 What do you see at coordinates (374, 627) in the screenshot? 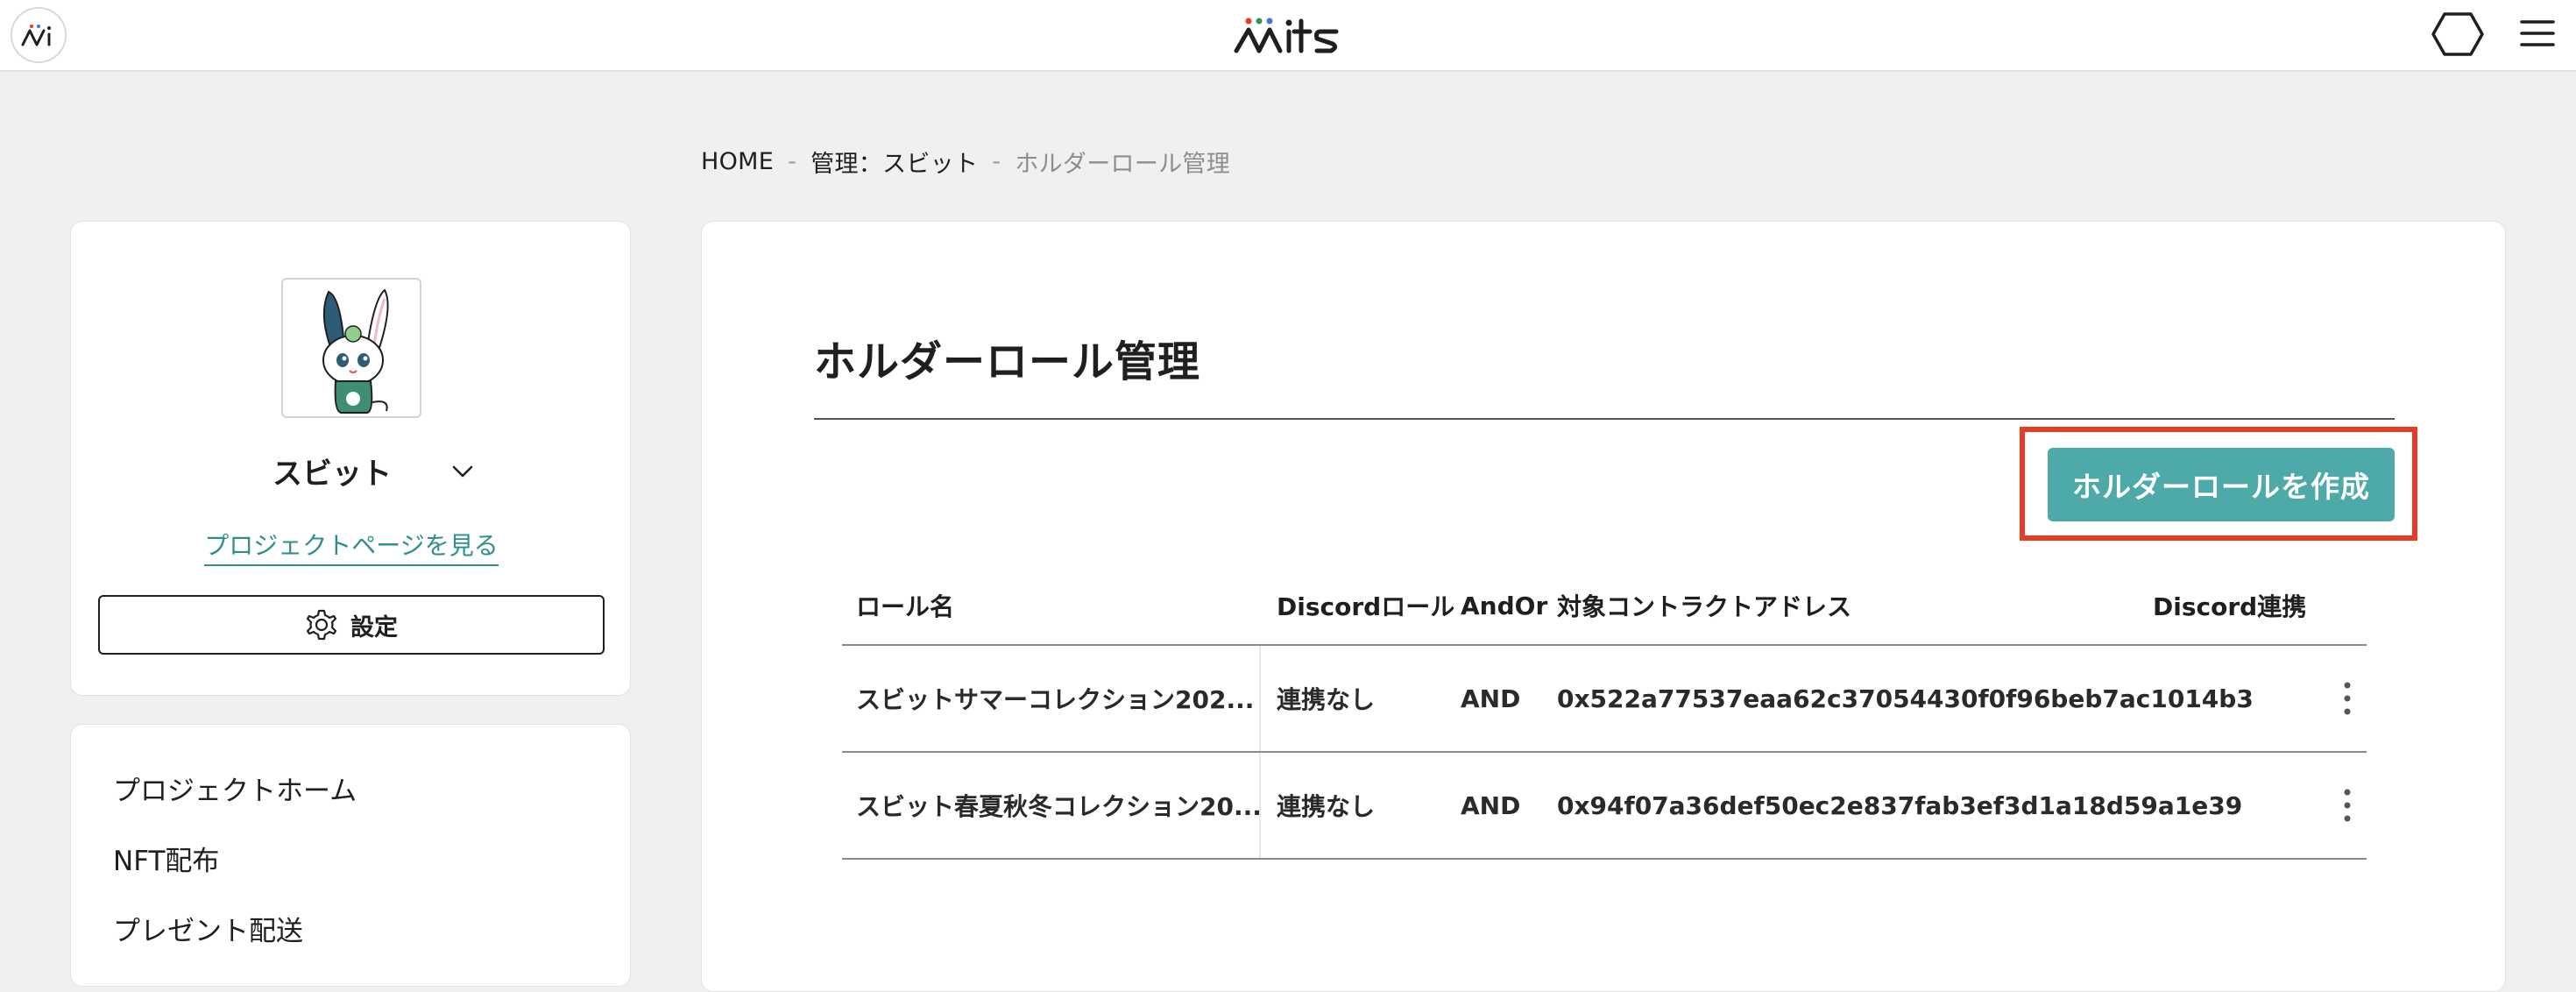
I see `settings-button-label: 設定` at bounding box center [374, 627].